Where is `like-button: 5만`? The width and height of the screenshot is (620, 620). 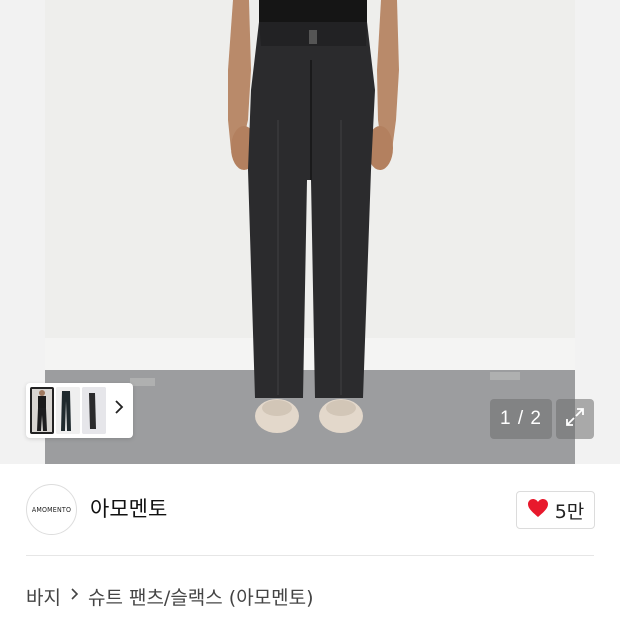
like-button: 5만 is located at coordinates (555, 510).